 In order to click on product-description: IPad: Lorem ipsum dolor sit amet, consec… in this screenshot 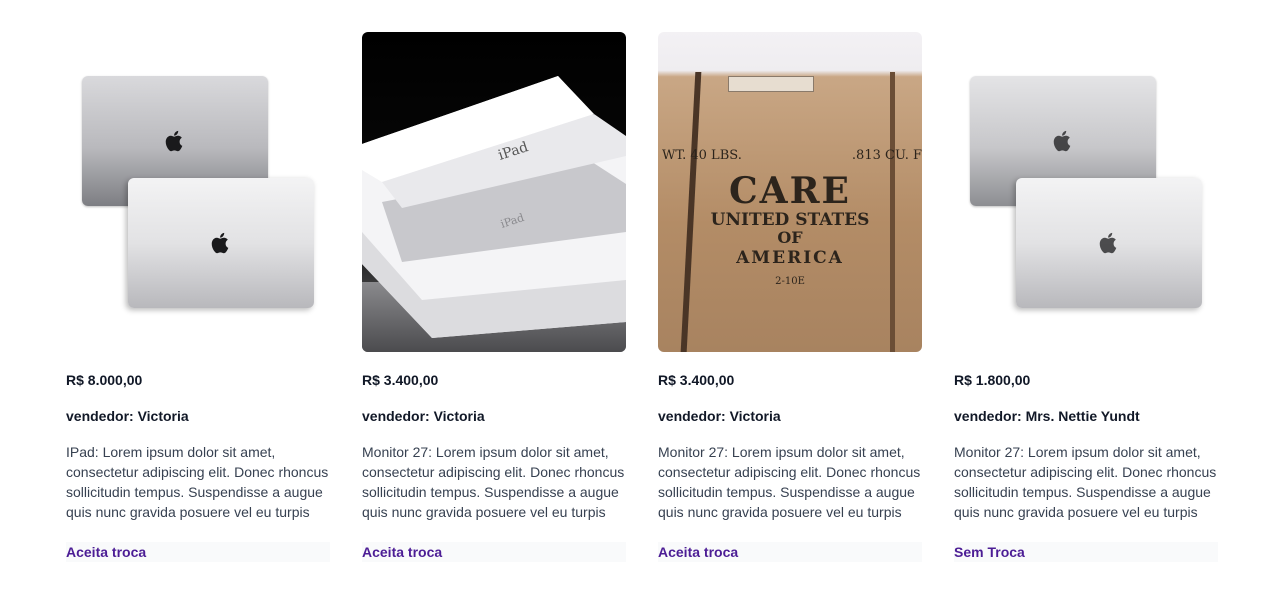, I will do `click(197, 482)`.